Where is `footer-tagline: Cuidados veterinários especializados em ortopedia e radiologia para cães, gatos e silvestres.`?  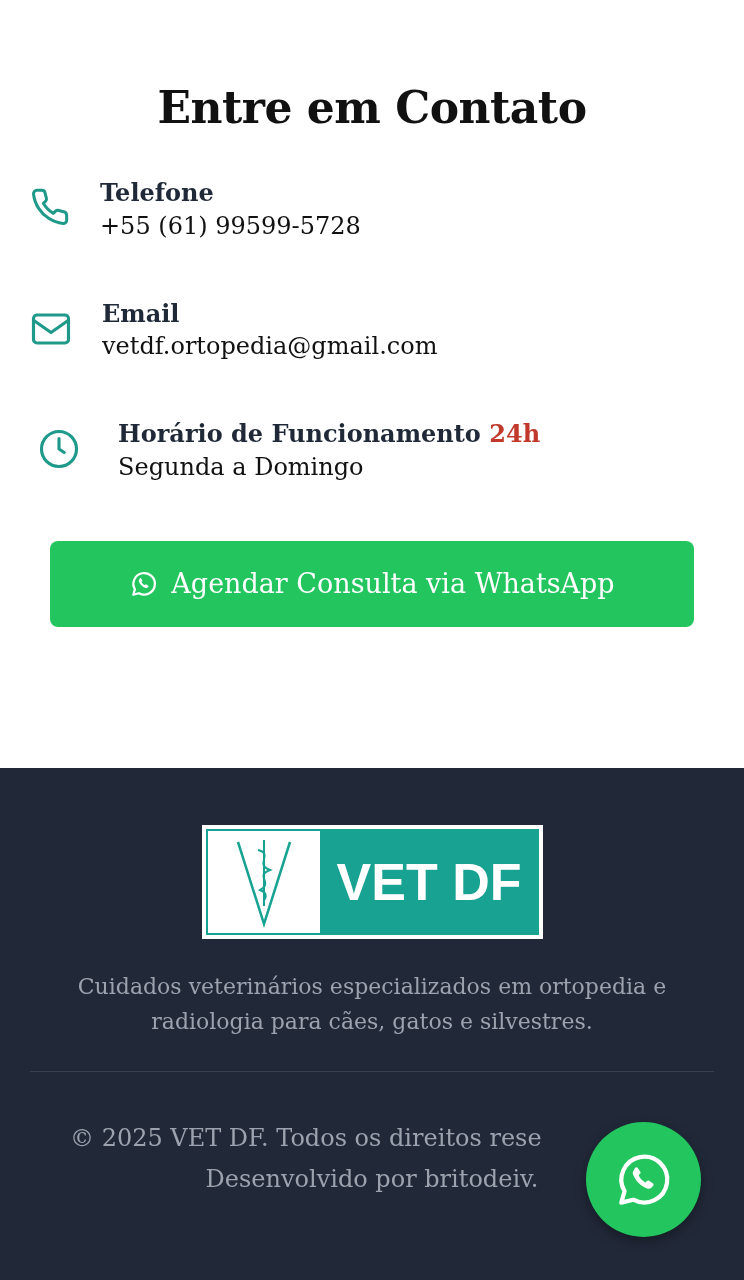 footer-tagline: Cuidados veterinários especializados em ortopedia e radiologia para cães, gatos e silvestres. is located at coordinates (372, 1005).